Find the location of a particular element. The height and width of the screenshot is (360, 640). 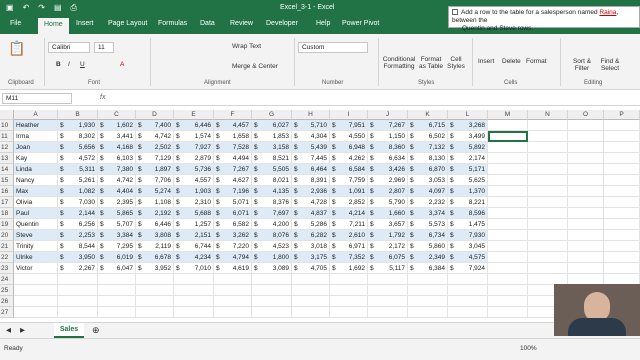

cell-value: $2,172 is located at coordinates (388, 246).